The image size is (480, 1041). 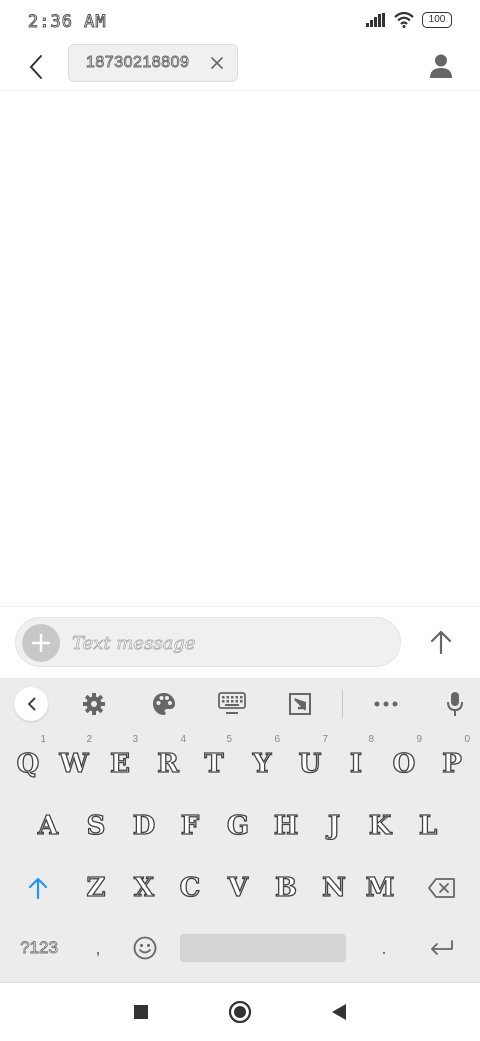 I want to click on smiley-icon, so click(x=145, y=948).